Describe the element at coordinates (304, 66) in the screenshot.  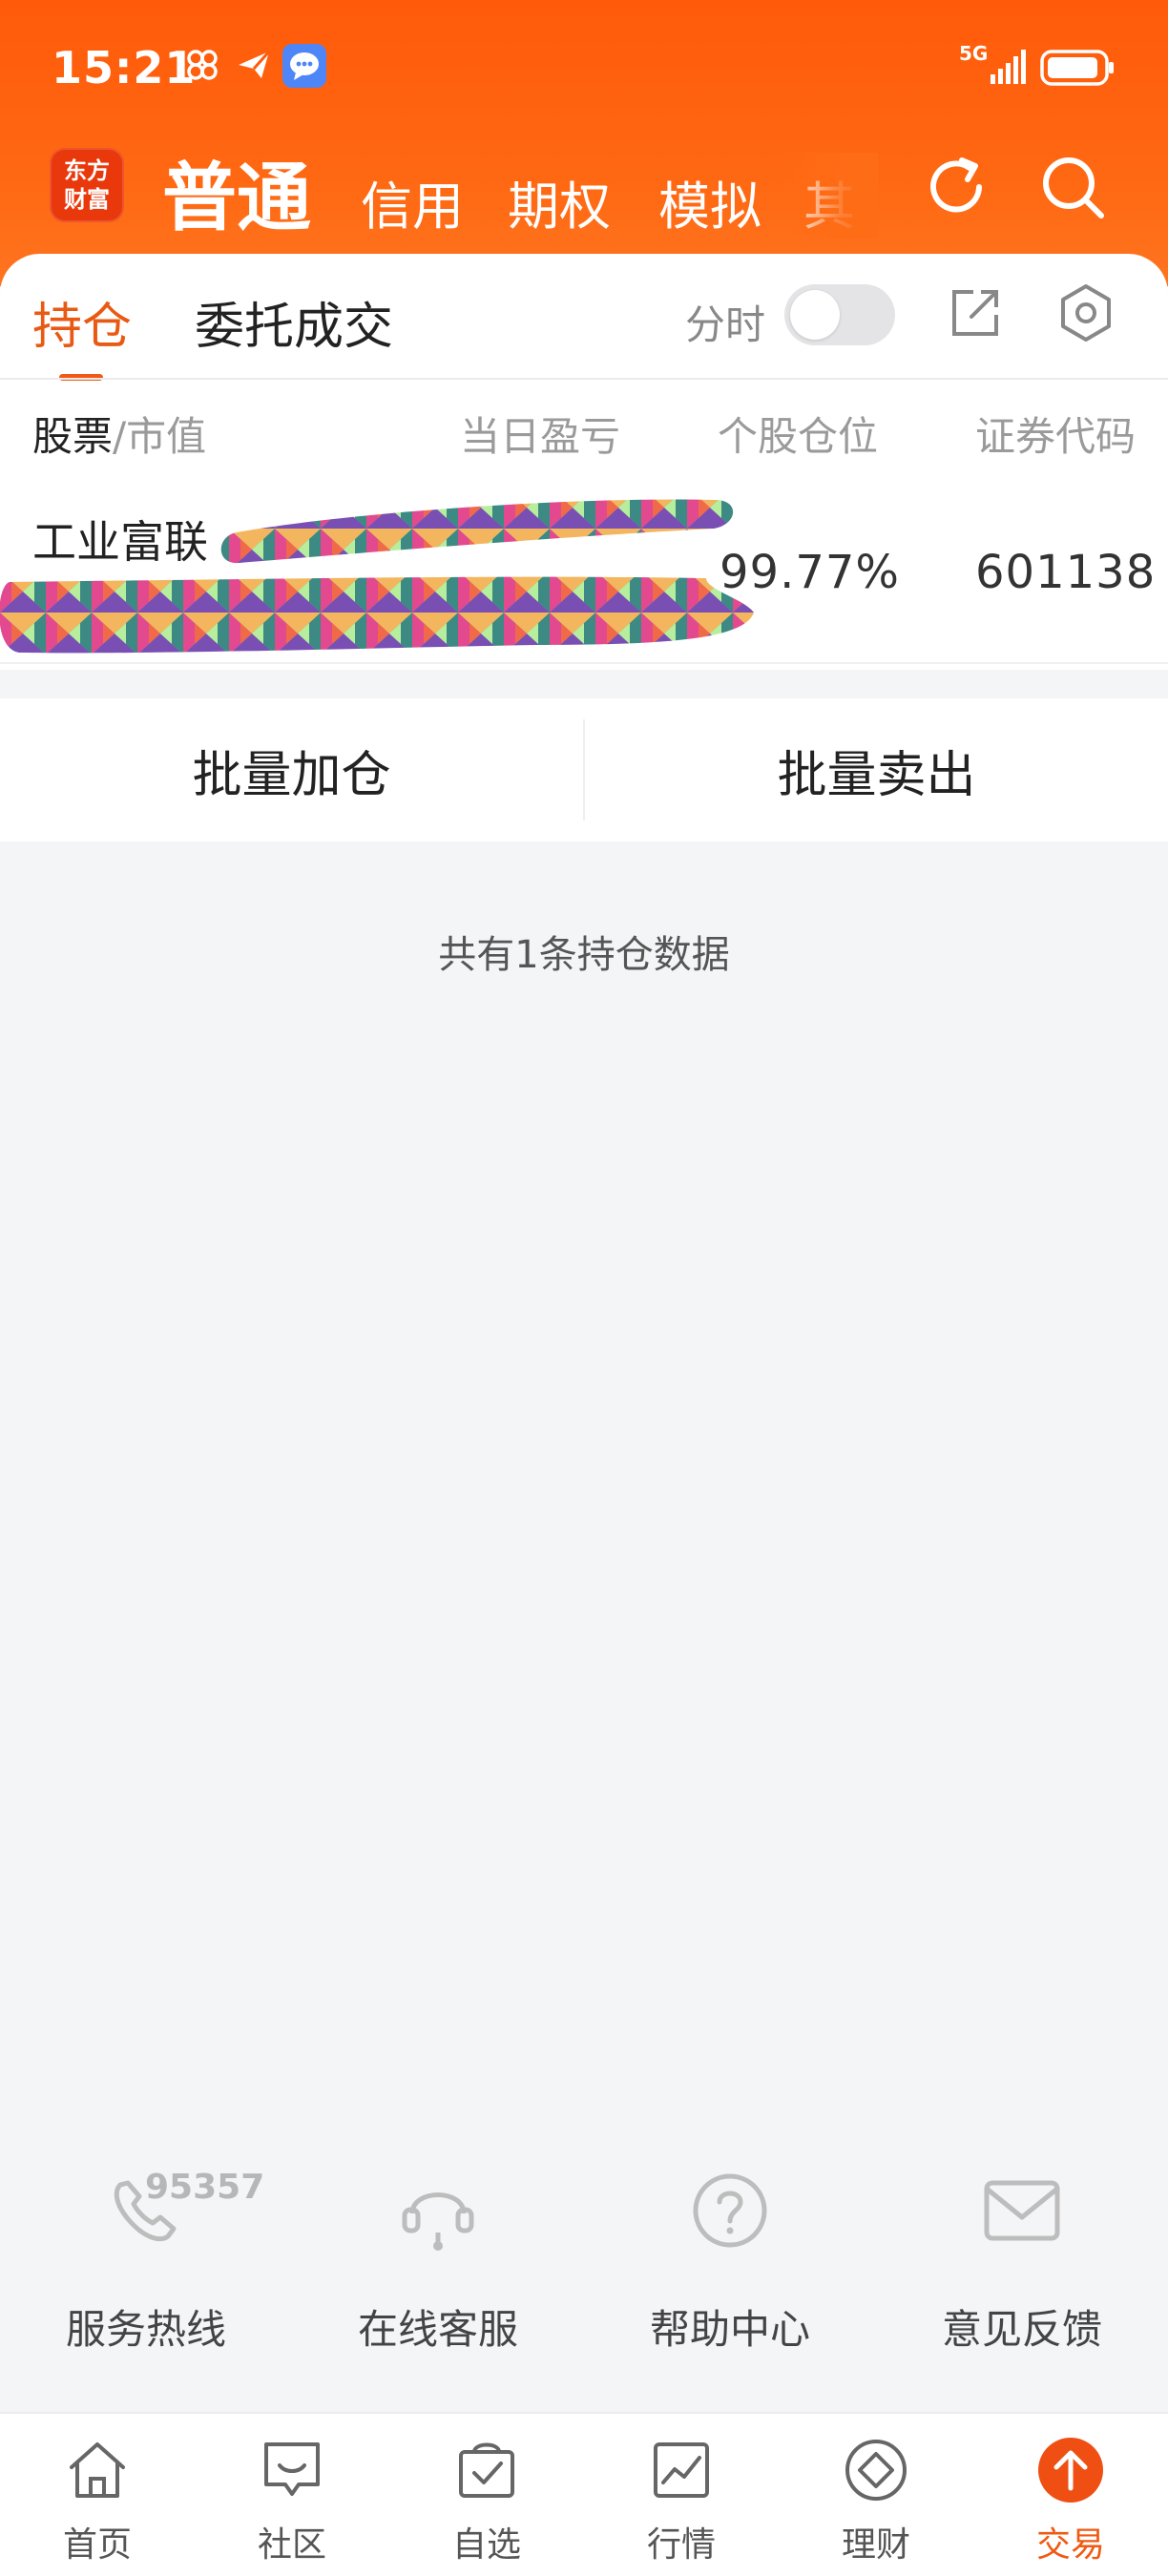
I see `message-app-icon` at that location.